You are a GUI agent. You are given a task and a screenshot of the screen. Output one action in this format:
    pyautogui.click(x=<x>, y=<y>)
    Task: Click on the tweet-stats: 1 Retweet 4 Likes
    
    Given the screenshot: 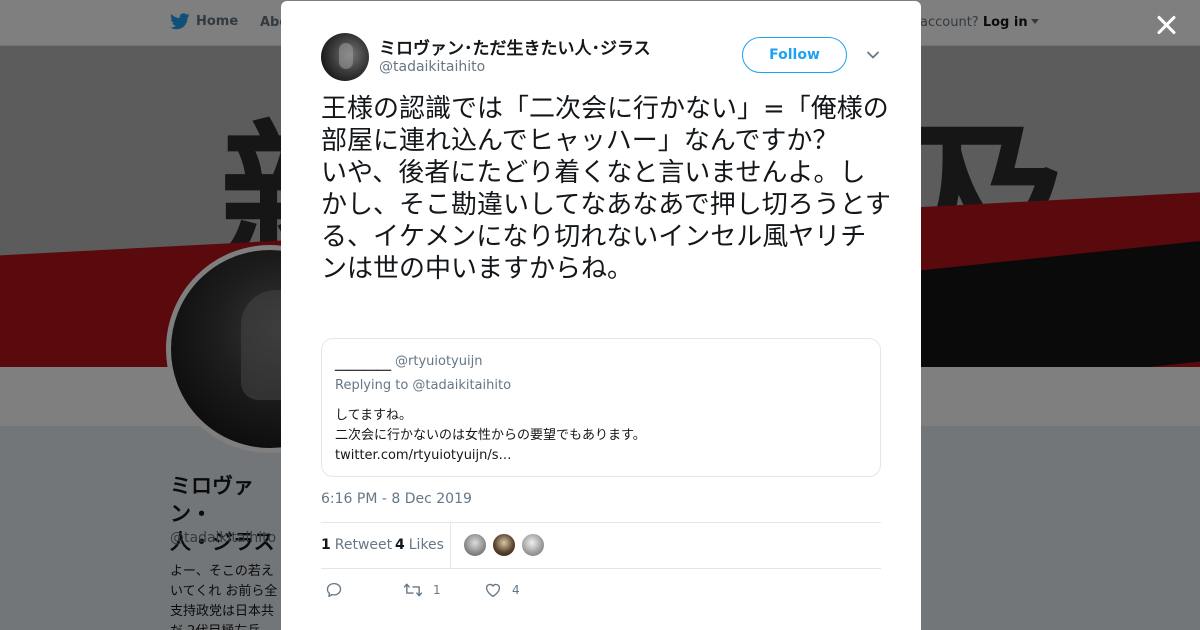 What is the action you would take?
    pyautogui.click(x=601, y=545)
    